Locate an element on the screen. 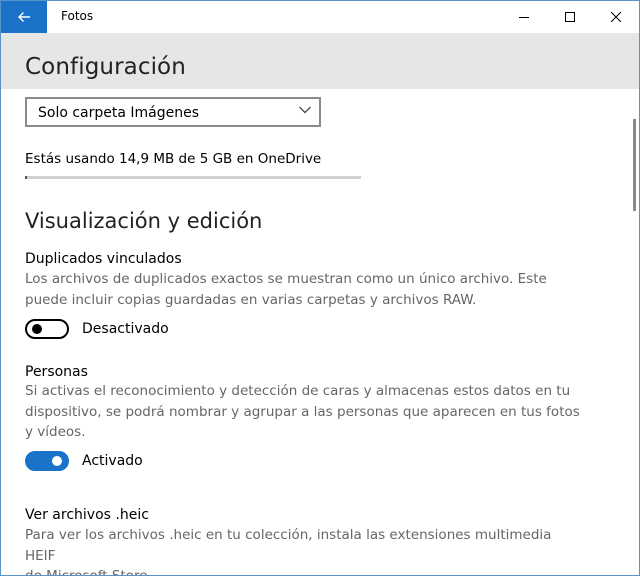  maximize-button is located at coordinates (570, 17).